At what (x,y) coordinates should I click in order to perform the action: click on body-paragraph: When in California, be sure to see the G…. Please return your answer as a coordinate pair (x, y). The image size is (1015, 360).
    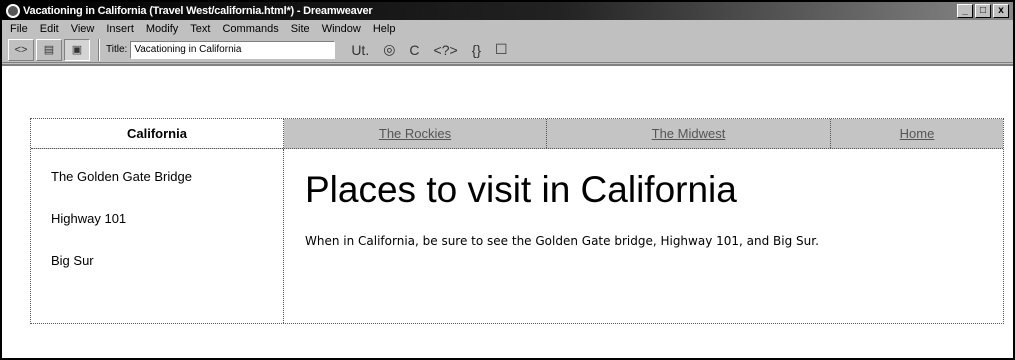
    Looking at the image, I should click on (562, 241).